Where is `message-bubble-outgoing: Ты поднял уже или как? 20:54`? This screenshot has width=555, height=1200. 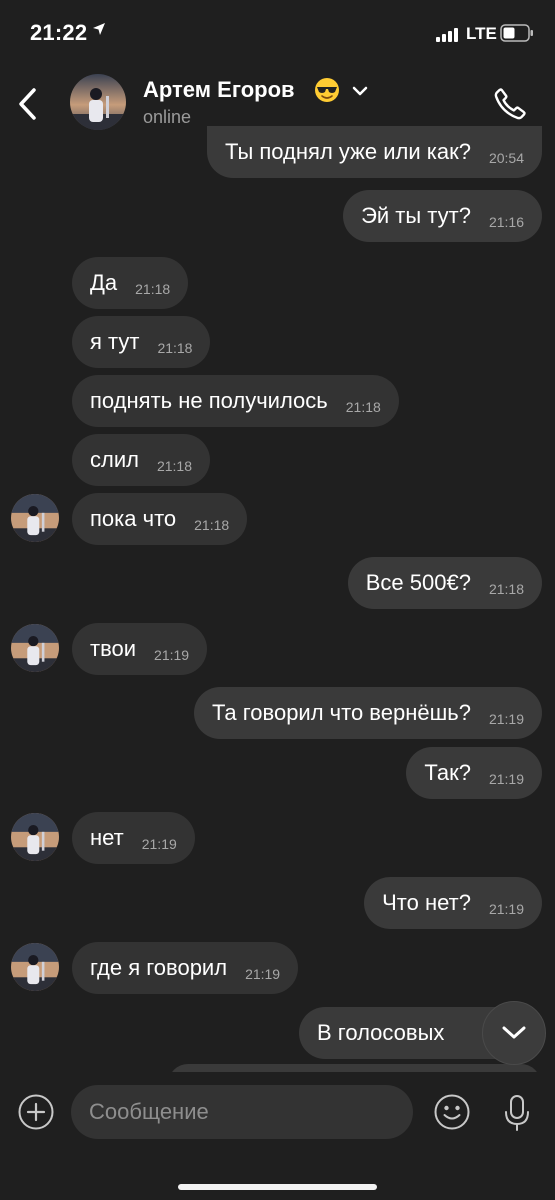
message-bubble-outgoing: Ты поднял уже или как? 20:54 is located at coordinates (374, 152).